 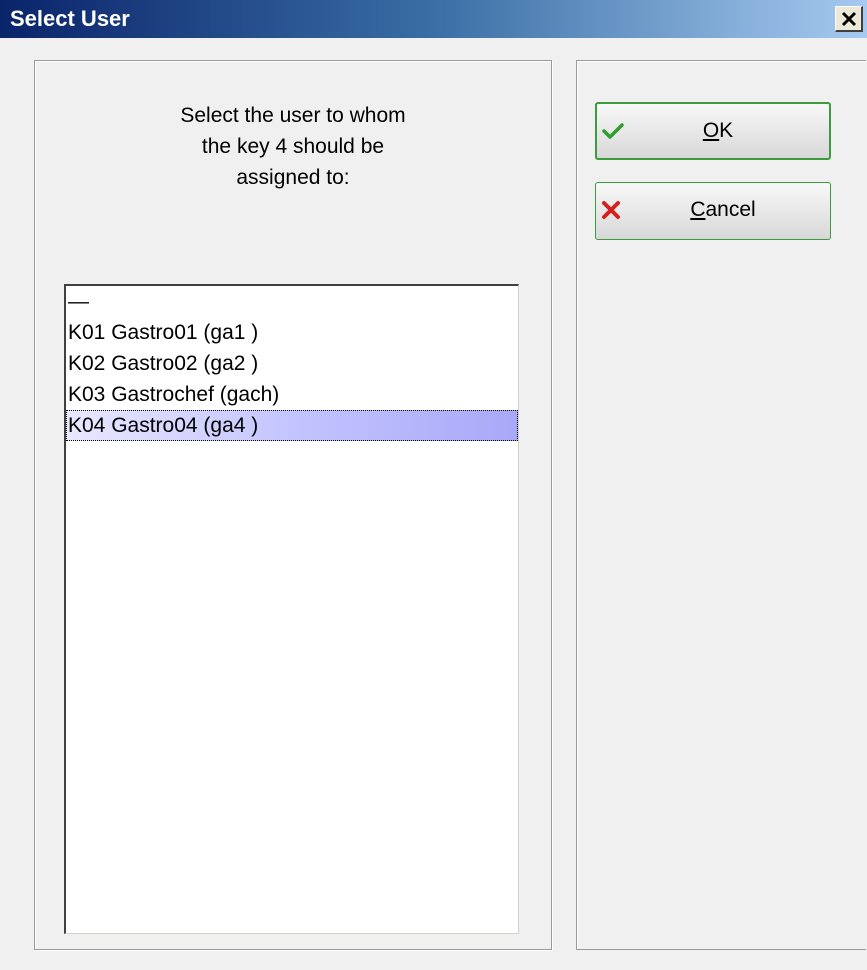 I want to click on close-icon, so click(x=849, y=19).